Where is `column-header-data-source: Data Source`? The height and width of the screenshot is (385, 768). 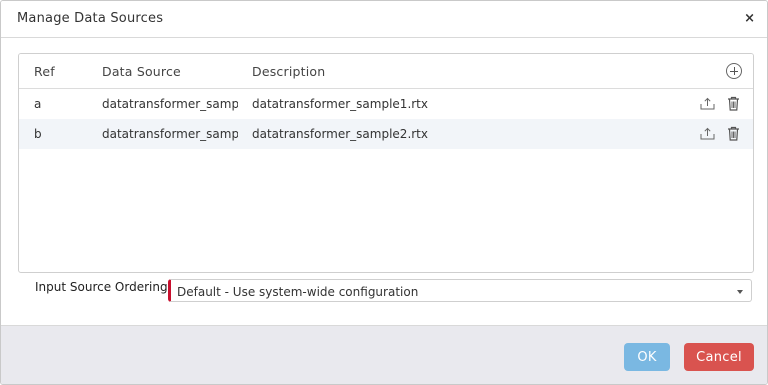
column-header-data-source: Data Source is located at coordinates (141, 71).